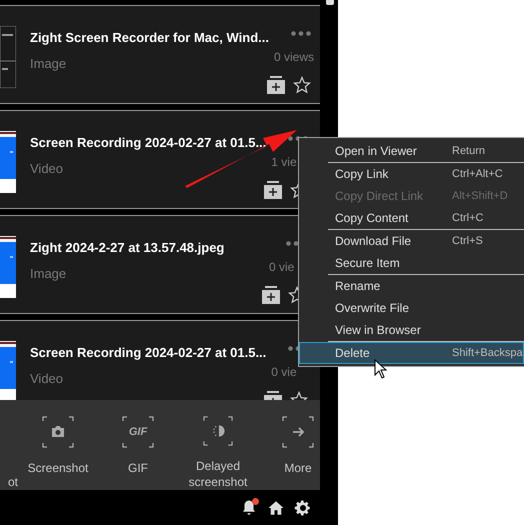 The image size is (524, 525). Describe the element at coordinates (160, 159) in the screenshot. I see `file-card: Screen Recording 2024-02-27 at 01.5... Video 1 vie` at that location.